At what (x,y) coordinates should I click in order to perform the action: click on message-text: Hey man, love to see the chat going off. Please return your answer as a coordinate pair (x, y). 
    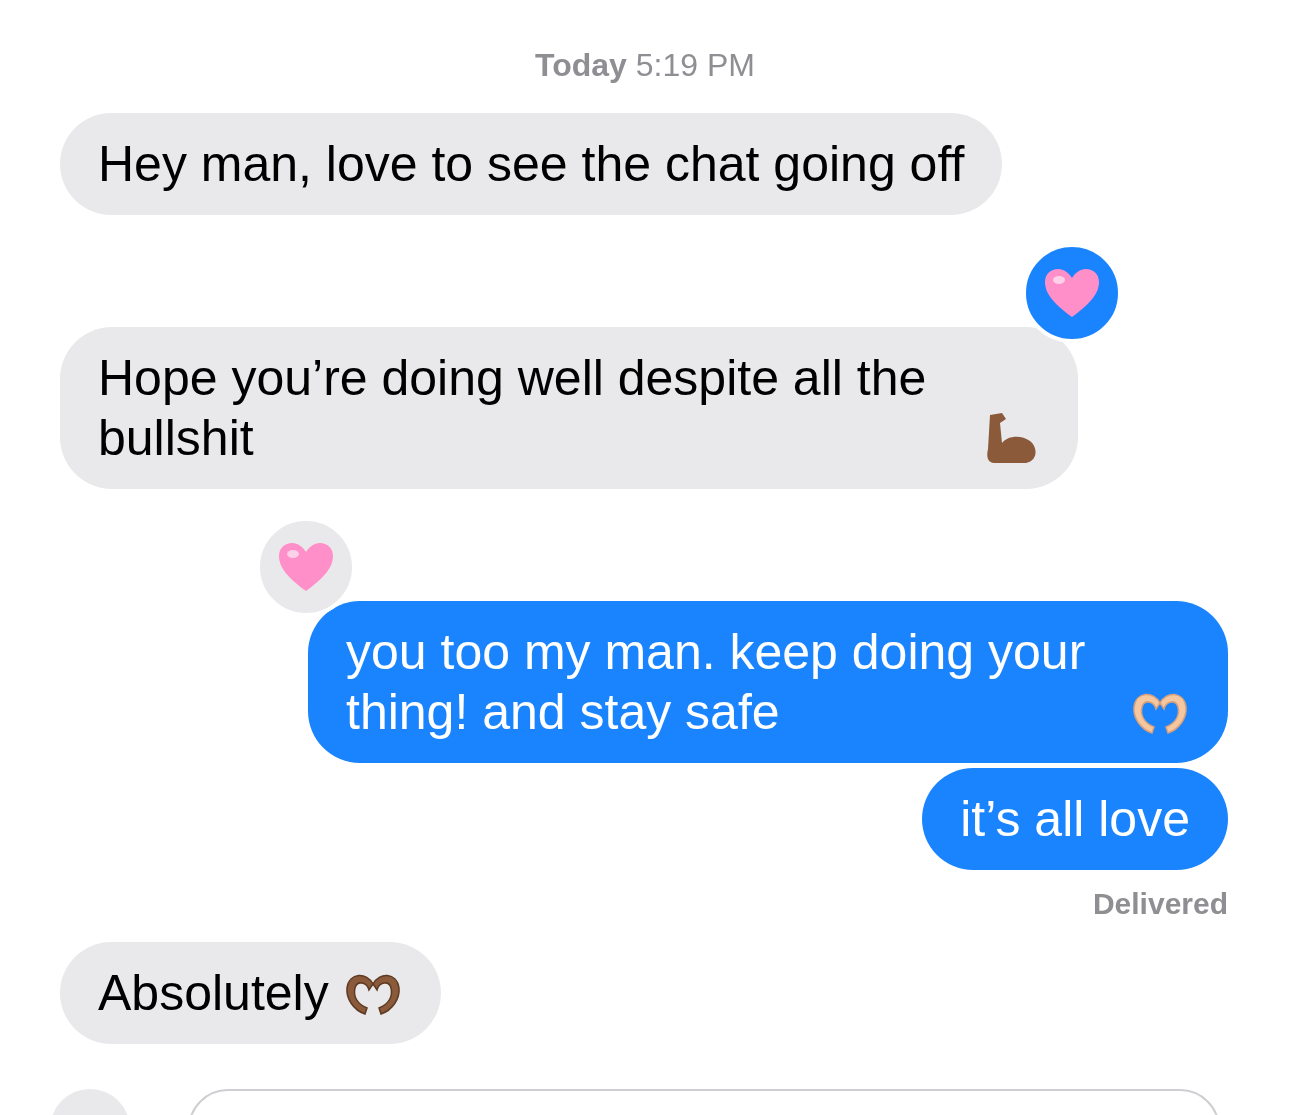
    Looking at the image, I should click on (531, 164).